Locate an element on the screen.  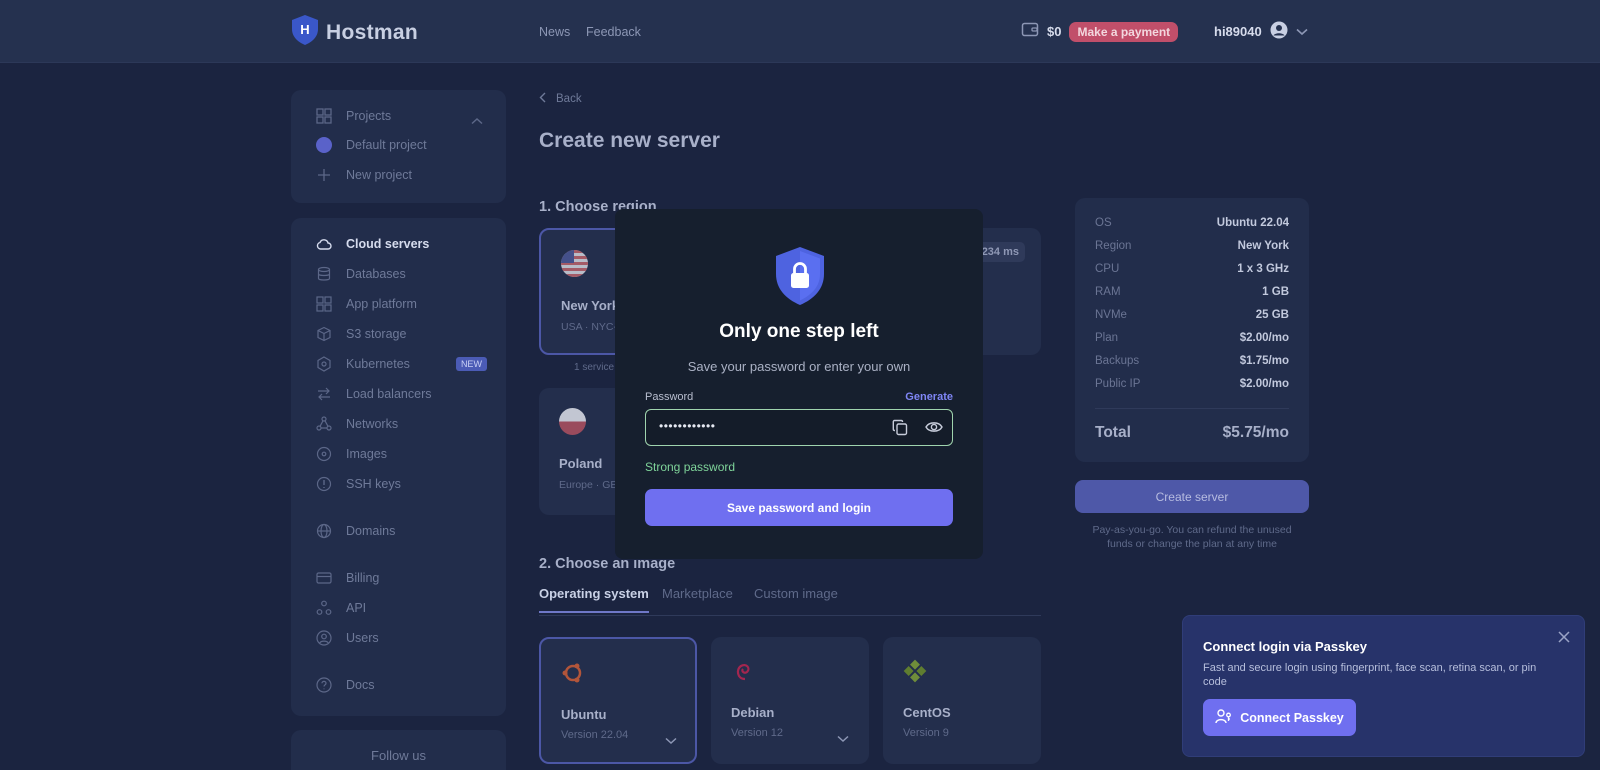
os-card-centos: CentOS Version 9 is located at coordinates (962, 700).